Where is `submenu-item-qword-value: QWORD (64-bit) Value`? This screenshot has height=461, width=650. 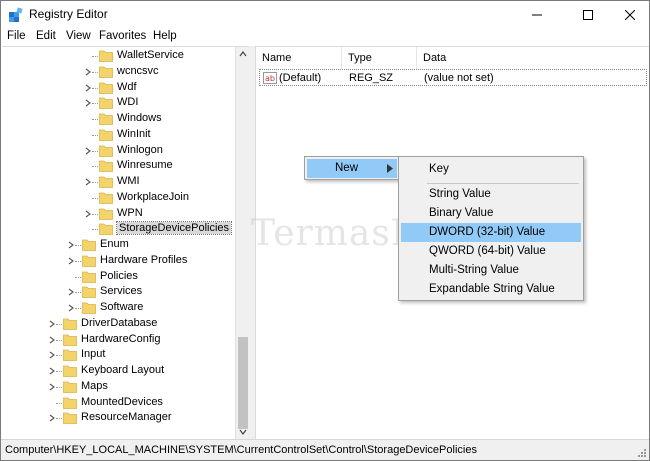 submenu-item-qword-value: QWORD (64-bit) Value is located at coordinates (491, 251).